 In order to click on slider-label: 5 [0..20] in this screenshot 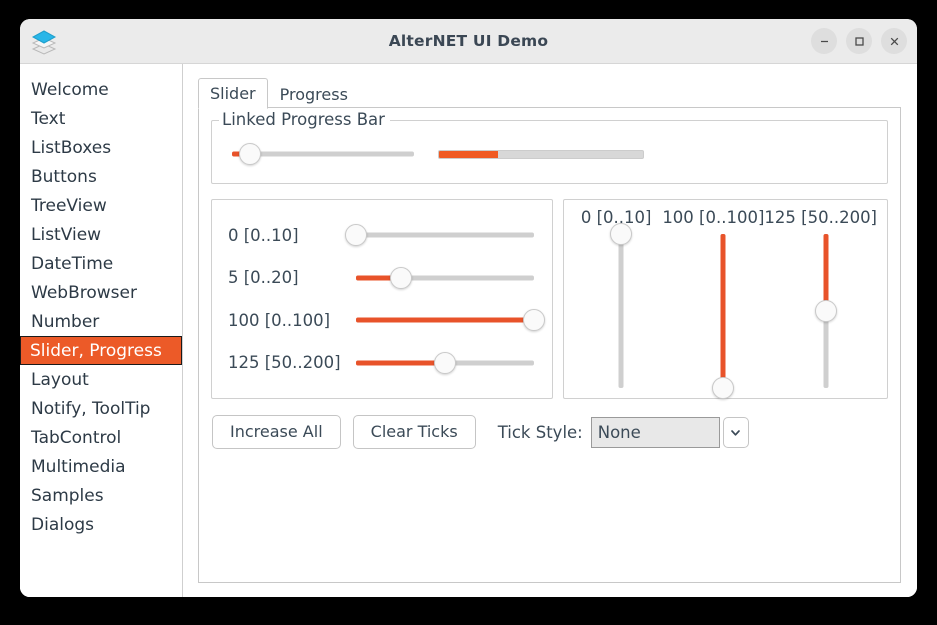, I will do `click(263, 278)`.